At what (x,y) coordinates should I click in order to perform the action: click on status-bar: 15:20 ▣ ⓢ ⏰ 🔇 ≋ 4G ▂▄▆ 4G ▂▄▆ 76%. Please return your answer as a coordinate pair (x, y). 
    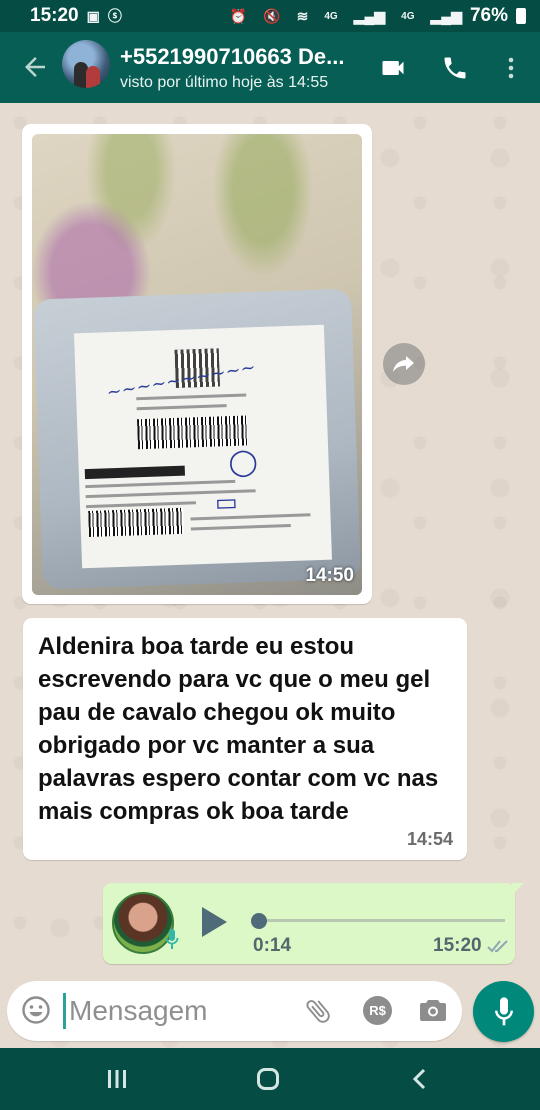
    Looking at the image, I should click on (270, 16).